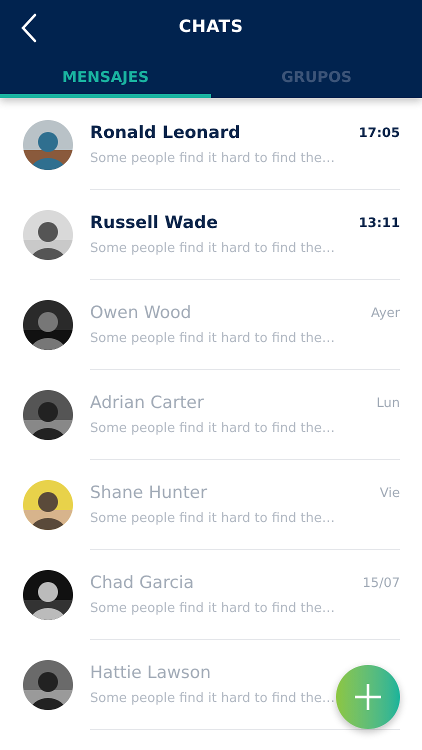  I want to click on contact-name: Ronald Leonard, so click(165, 133).